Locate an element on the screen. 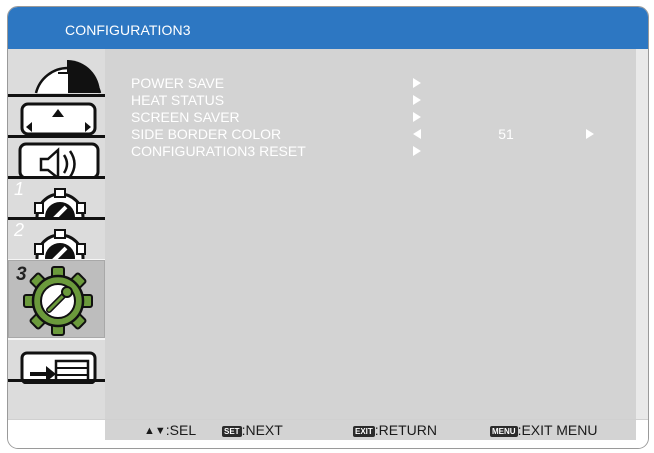 The height and width of the screenshot is (453, 654). hint-return: EXIT:RETURN is located at coordinates (395, 430).